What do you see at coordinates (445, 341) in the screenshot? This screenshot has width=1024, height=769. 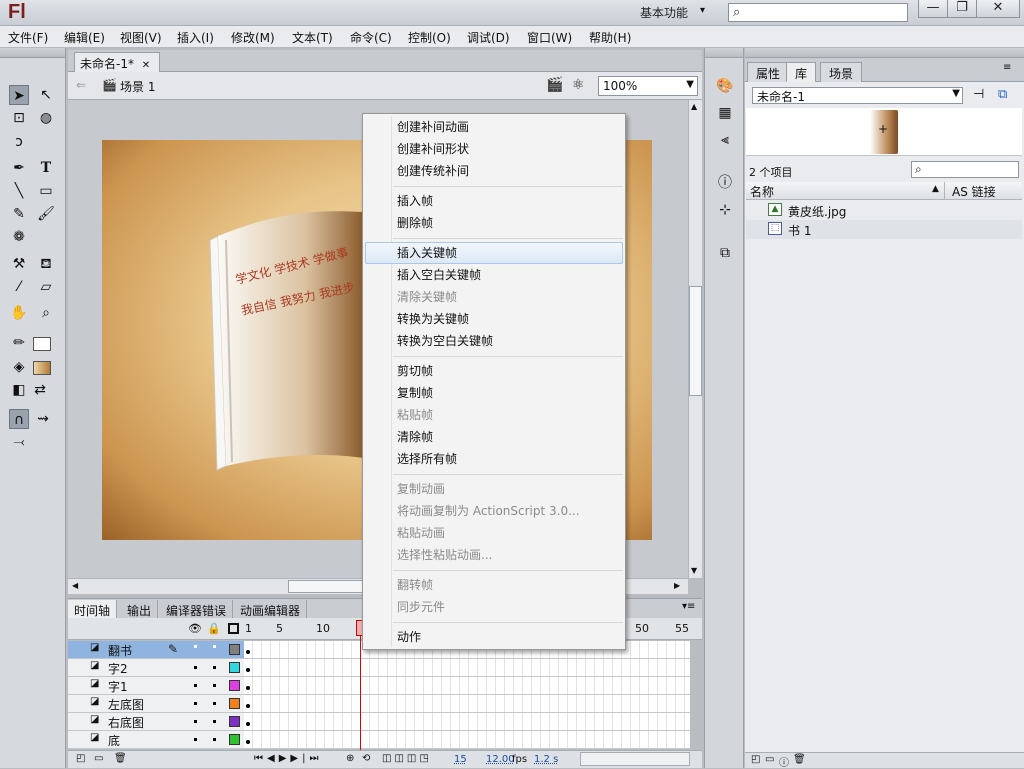 I see `menu-convert-to-blank-keyframe: 转换为空白关键帧` at bounding box center [445, 341].